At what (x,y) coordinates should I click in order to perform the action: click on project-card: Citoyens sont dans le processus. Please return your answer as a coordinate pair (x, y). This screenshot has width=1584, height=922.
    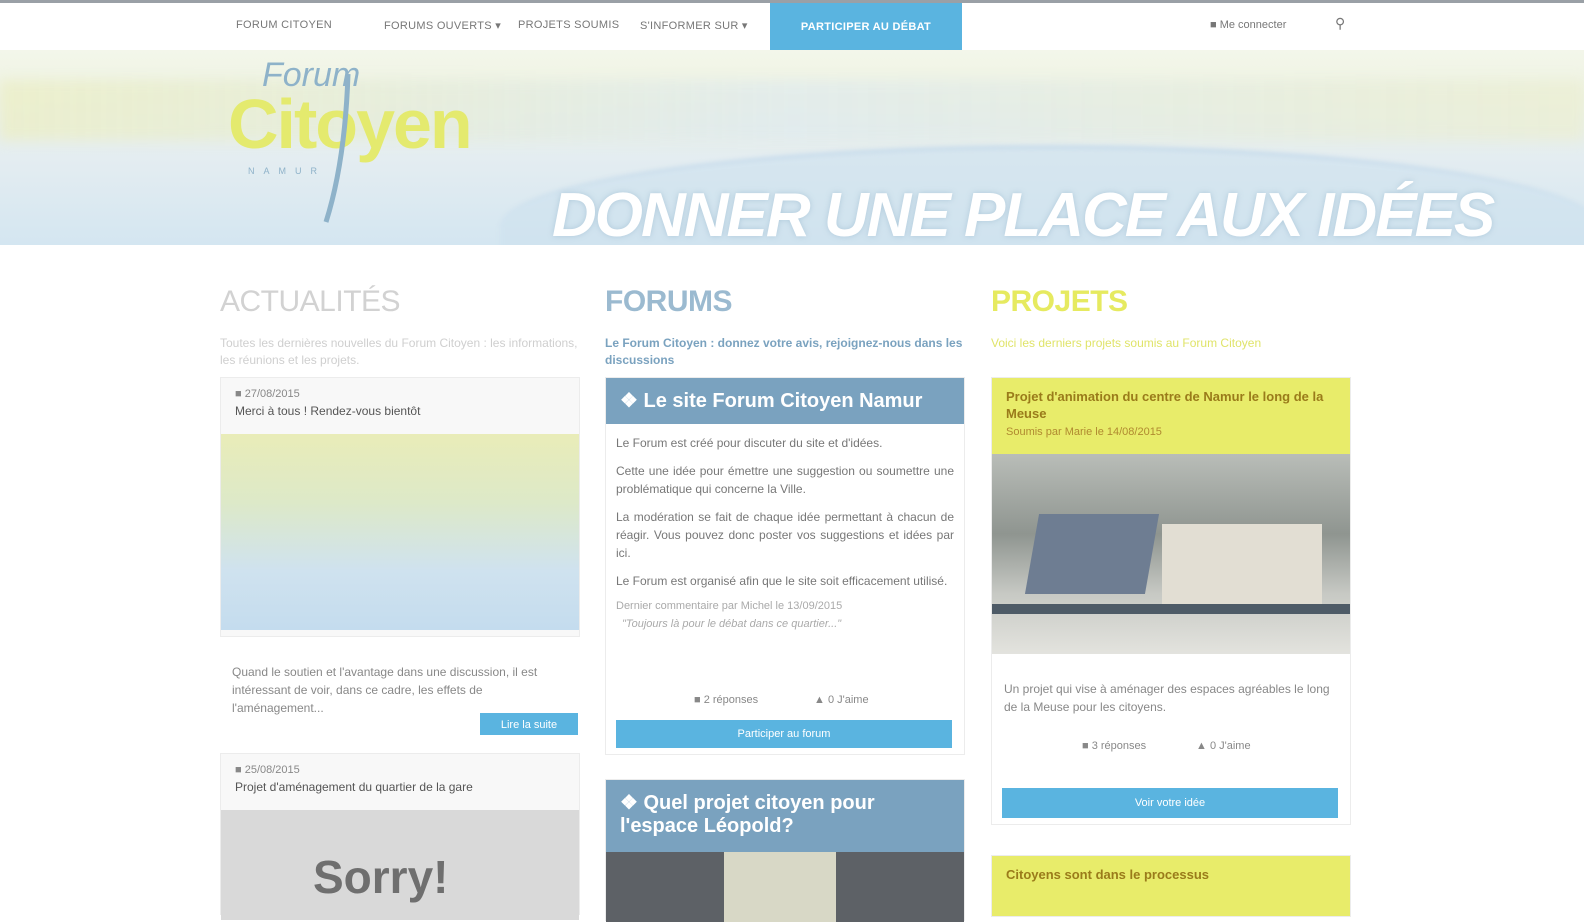
    Looking at the image, I should click on (1171, 886).